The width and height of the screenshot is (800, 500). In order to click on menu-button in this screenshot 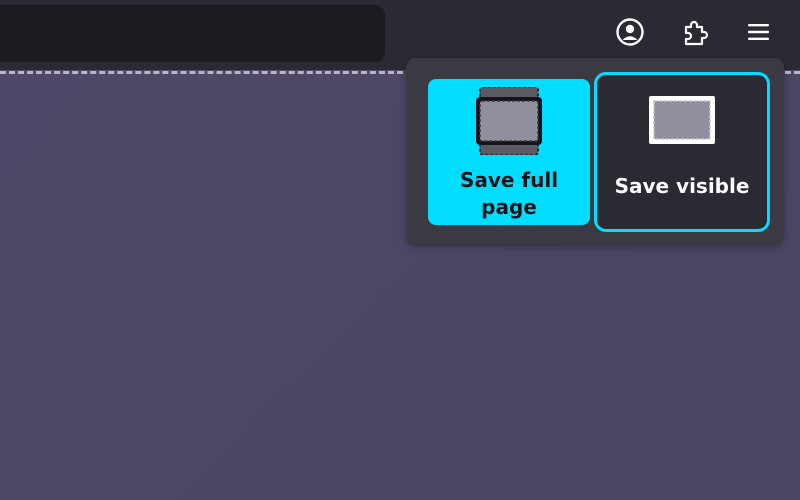, I will do `click(758, 34)`.